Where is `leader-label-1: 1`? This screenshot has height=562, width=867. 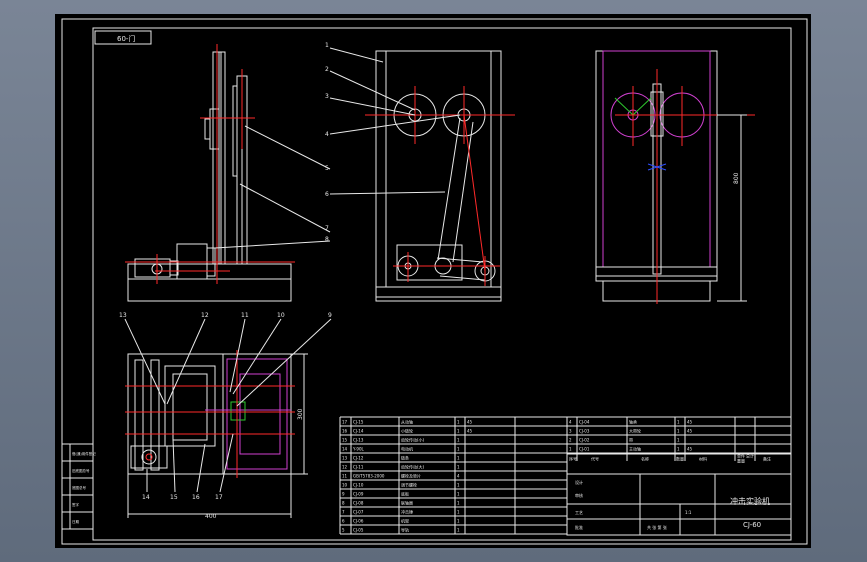 leader-label-1: 1 is located at coordinates (327, 45).